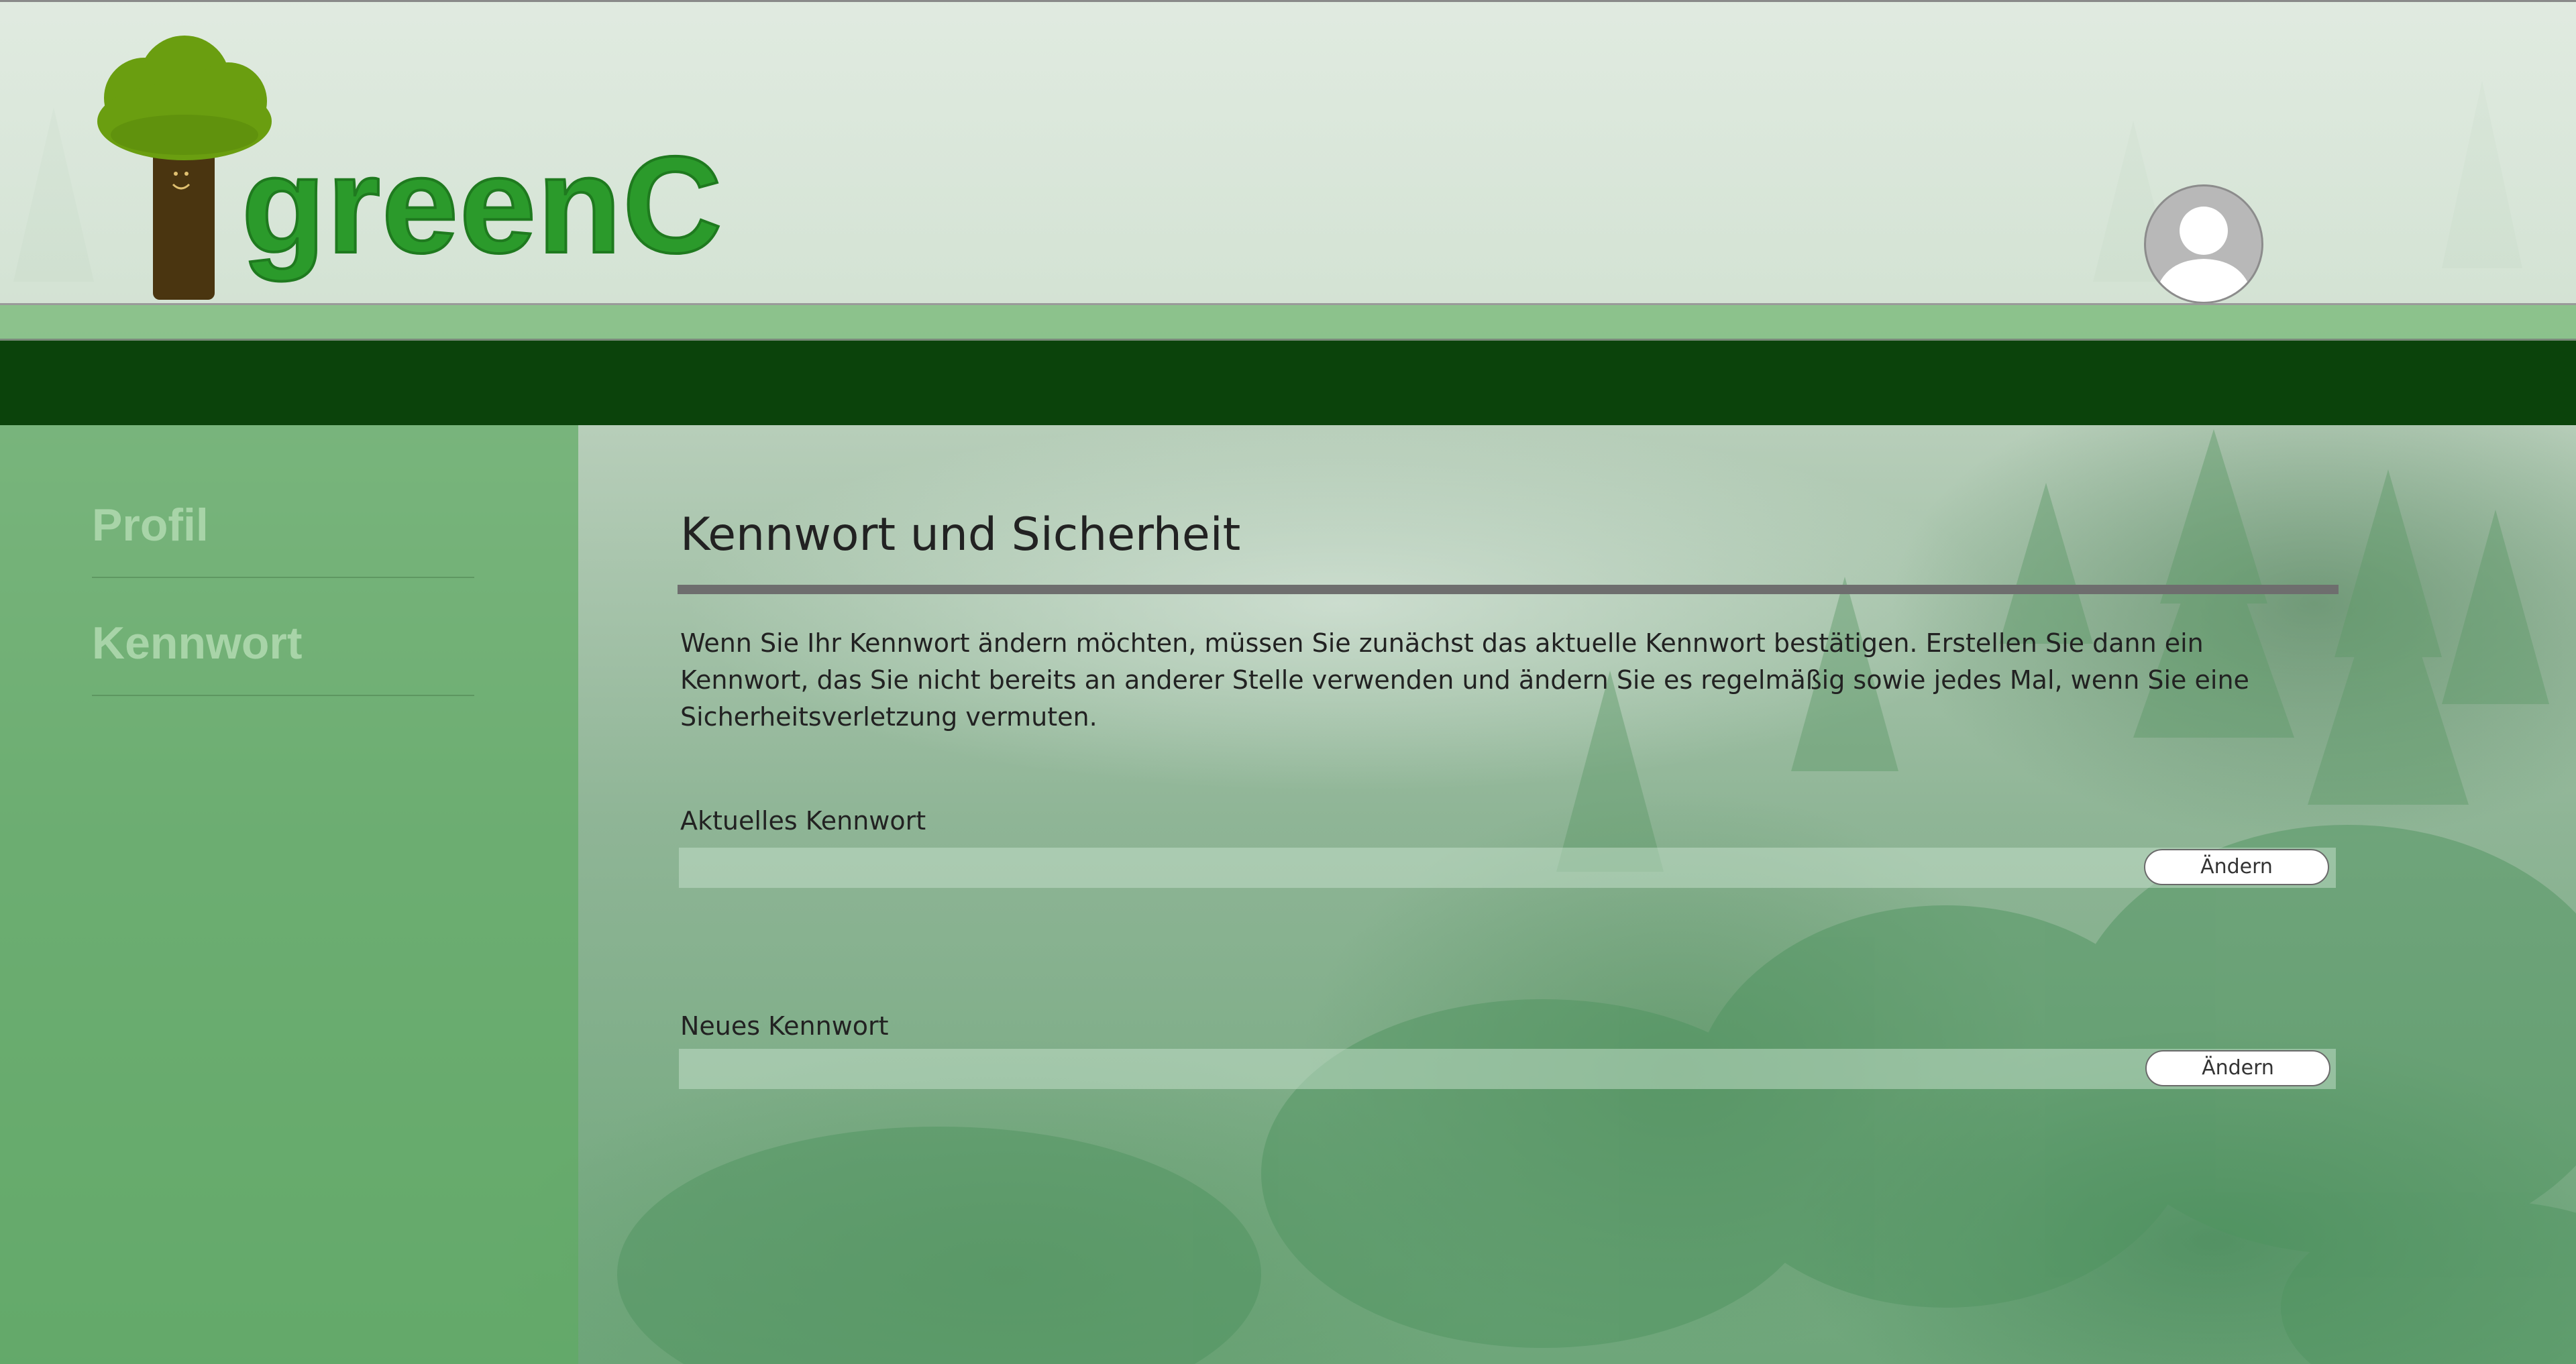 The width and height of the screenshot is (2576, 1364). I want to click on user-avatar-icon, so click(2203, 244).